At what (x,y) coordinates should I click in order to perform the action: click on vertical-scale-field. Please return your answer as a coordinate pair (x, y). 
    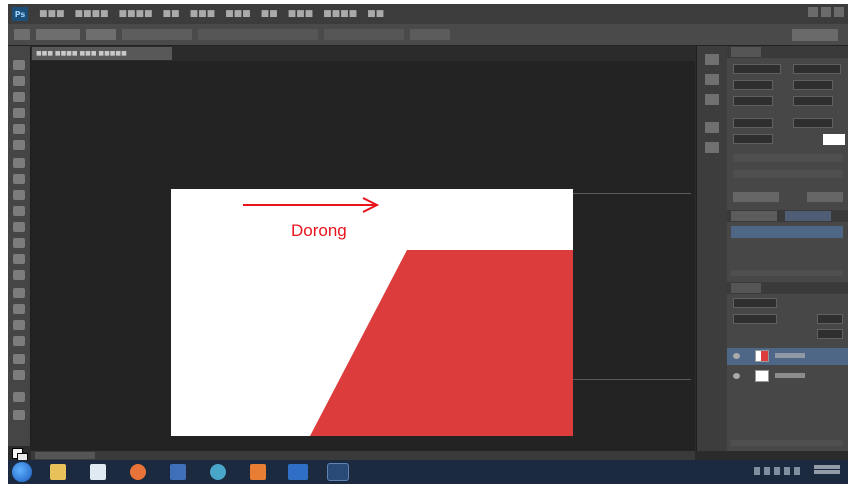
    Looking at the image, I should click on (753, 123).